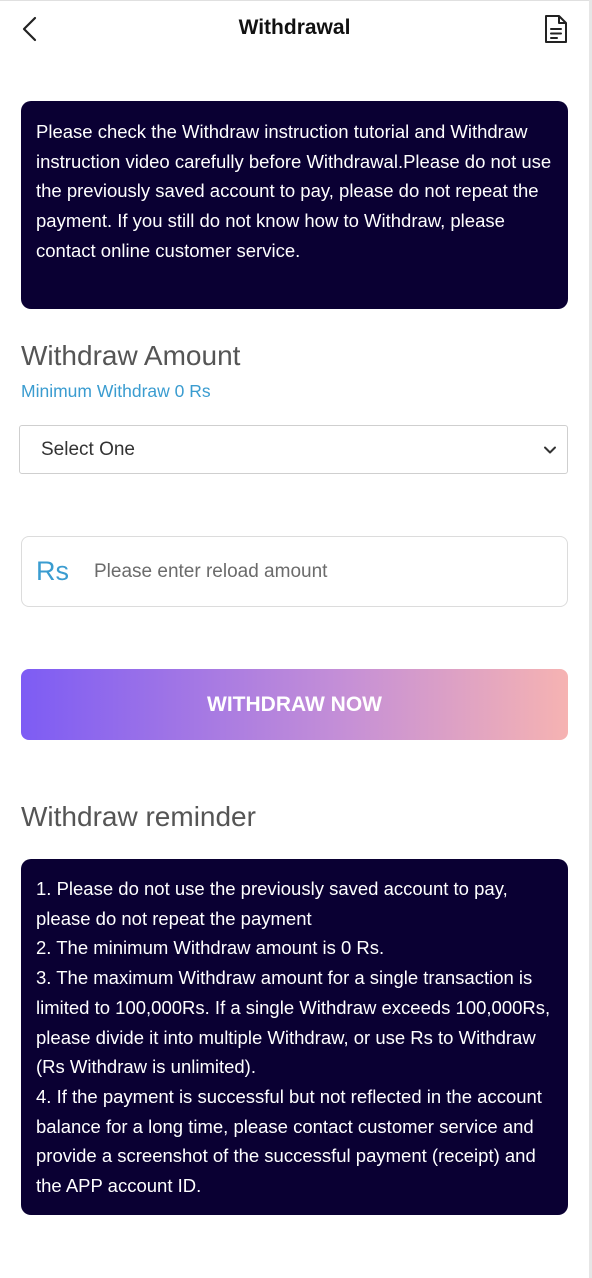 The height and width of the screenshot is (1278, 592). Describe the element at coordinates (314, 572) in the screenshot. I see `amount-input` at that location.